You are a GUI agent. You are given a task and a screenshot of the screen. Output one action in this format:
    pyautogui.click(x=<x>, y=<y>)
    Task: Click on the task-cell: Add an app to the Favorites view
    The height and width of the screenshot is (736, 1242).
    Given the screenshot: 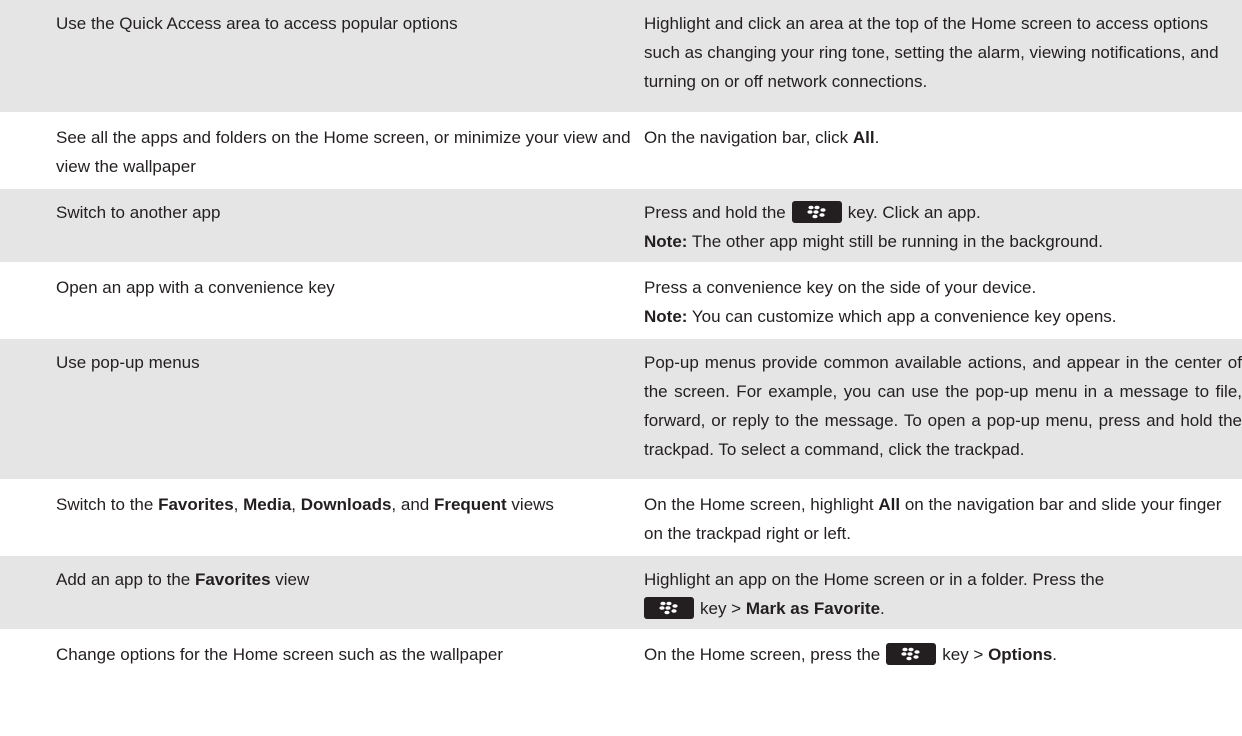 What is the action you would take?
    pyautogui.click(x=322, y=593)
    